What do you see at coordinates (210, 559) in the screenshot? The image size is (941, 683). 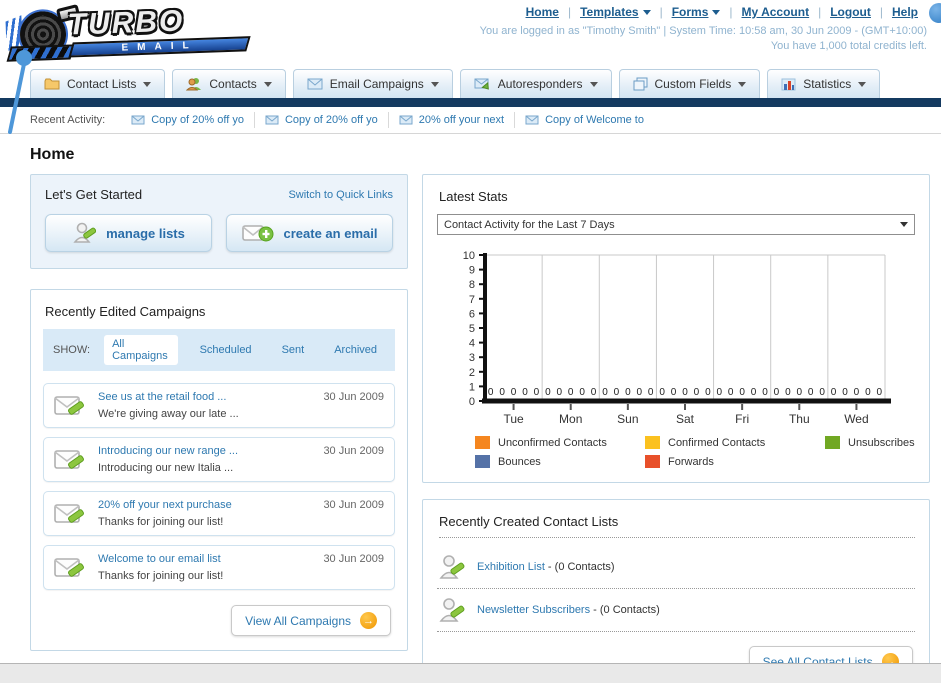 I see `campaign-title-link: Welcome to our email list` at bounding box center [210, 559].